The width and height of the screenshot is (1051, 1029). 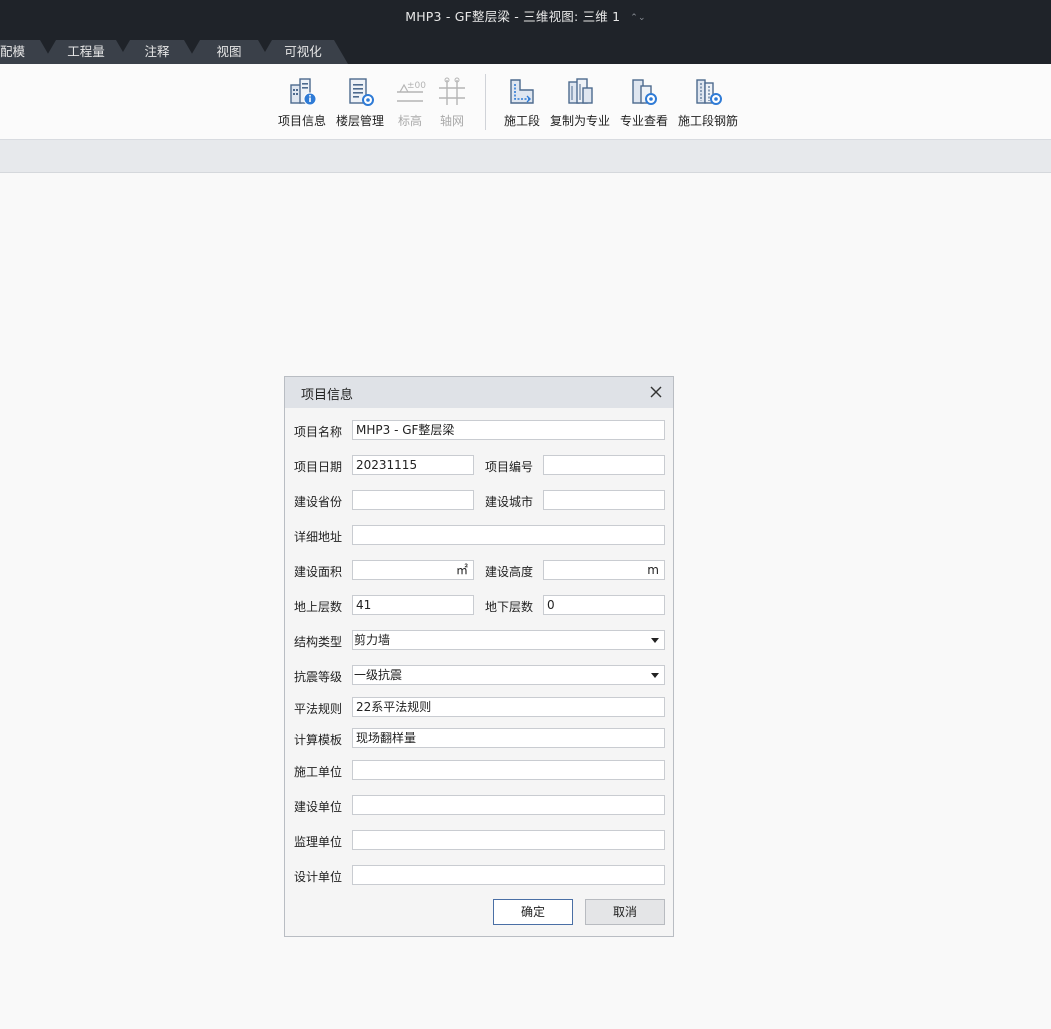 I want to click on rule-label: 平法规则, so click(x=318, y=709).